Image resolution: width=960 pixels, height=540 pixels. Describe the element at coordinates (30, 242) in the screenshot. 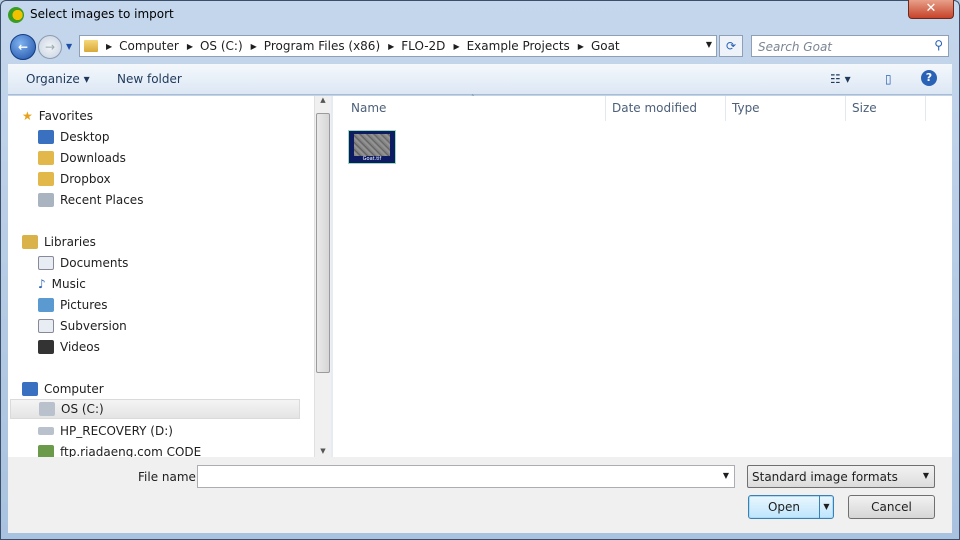

I see `libraries-icon` at that location.